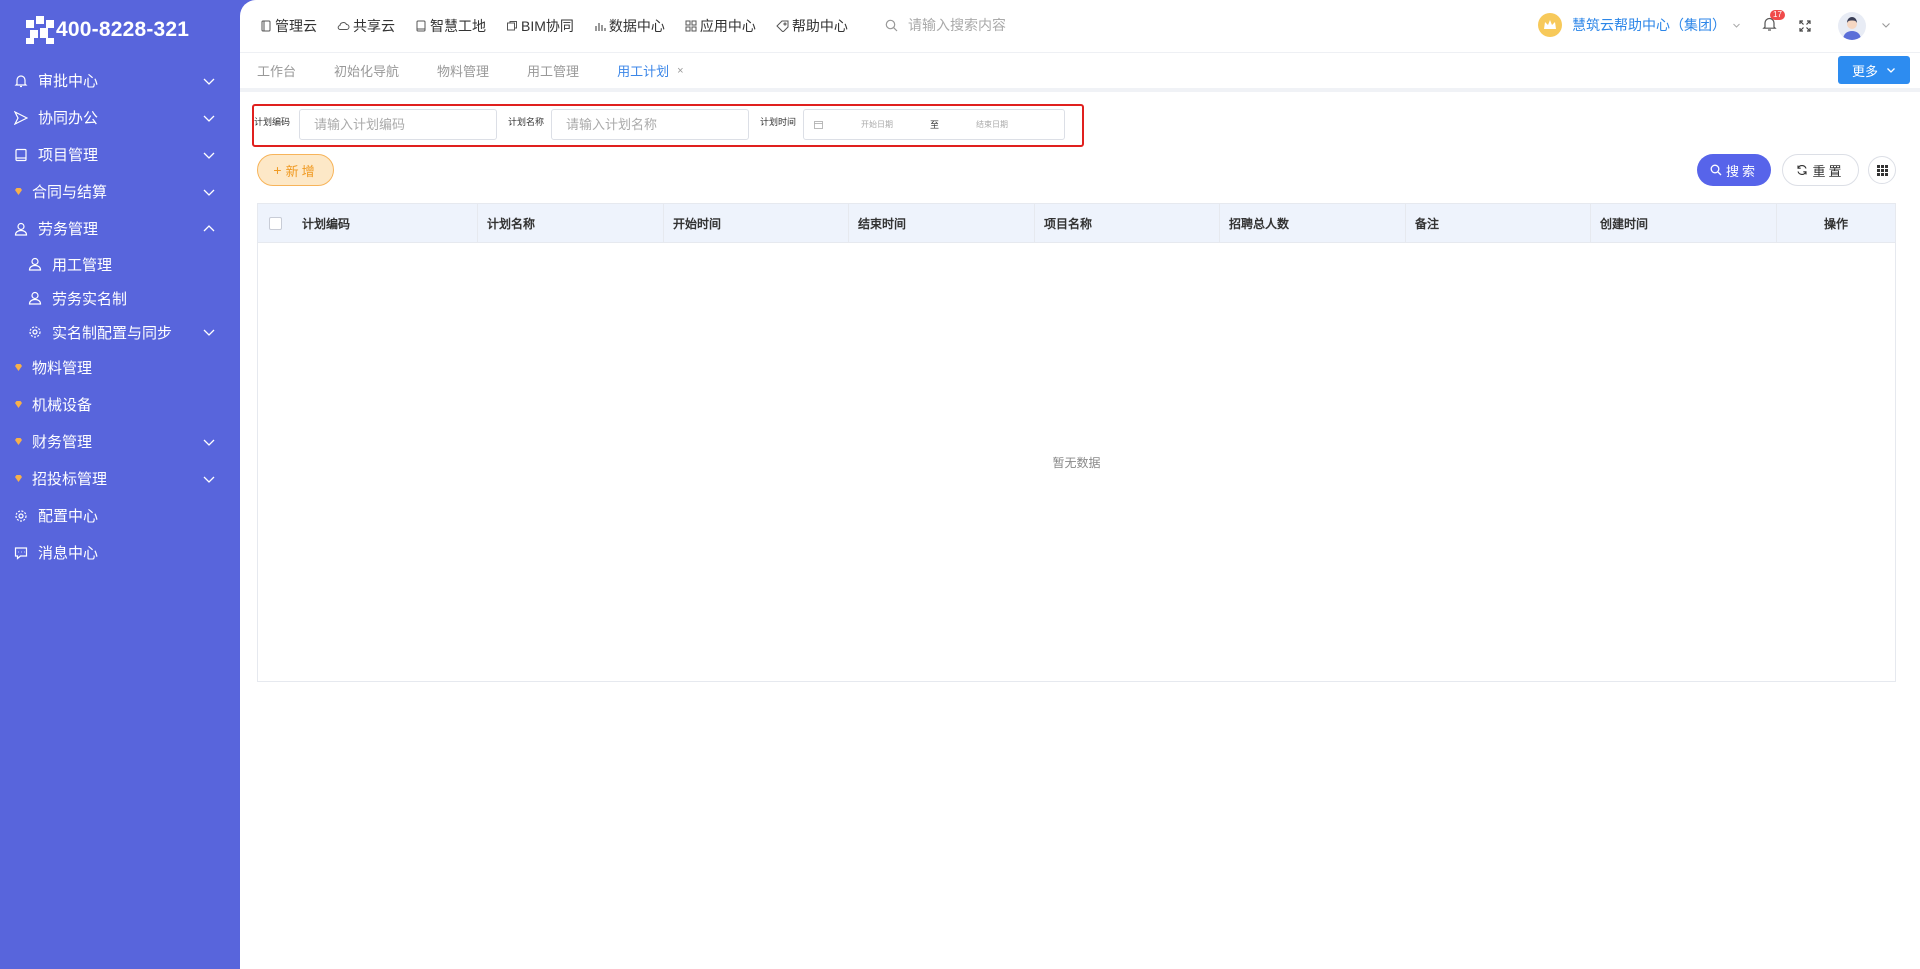 The height and width of the screenshot is (969, 1920). Describe the element at coordinates (1649, 25) in the screenshot. I see `org-name: 慧筑云帮助中心（集团）` at that location.